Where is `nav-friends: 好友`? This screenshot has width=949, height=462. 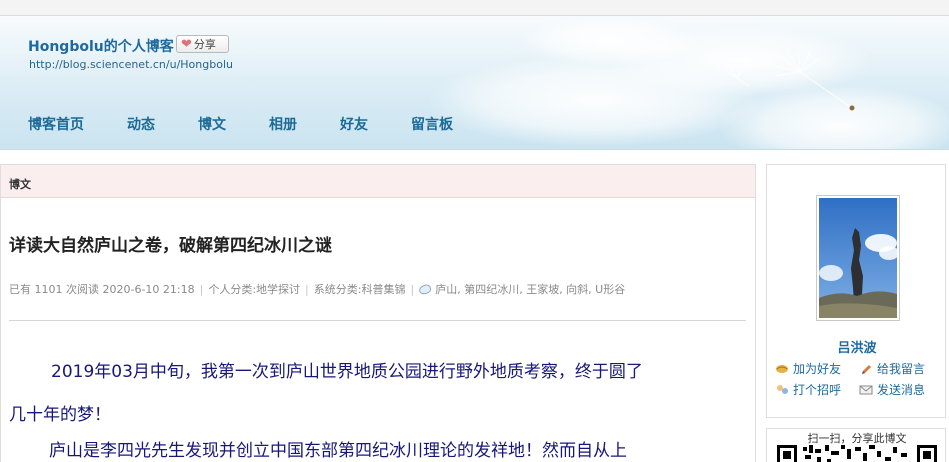 nav-friends: 好友 is located at coordinates (354, 124).